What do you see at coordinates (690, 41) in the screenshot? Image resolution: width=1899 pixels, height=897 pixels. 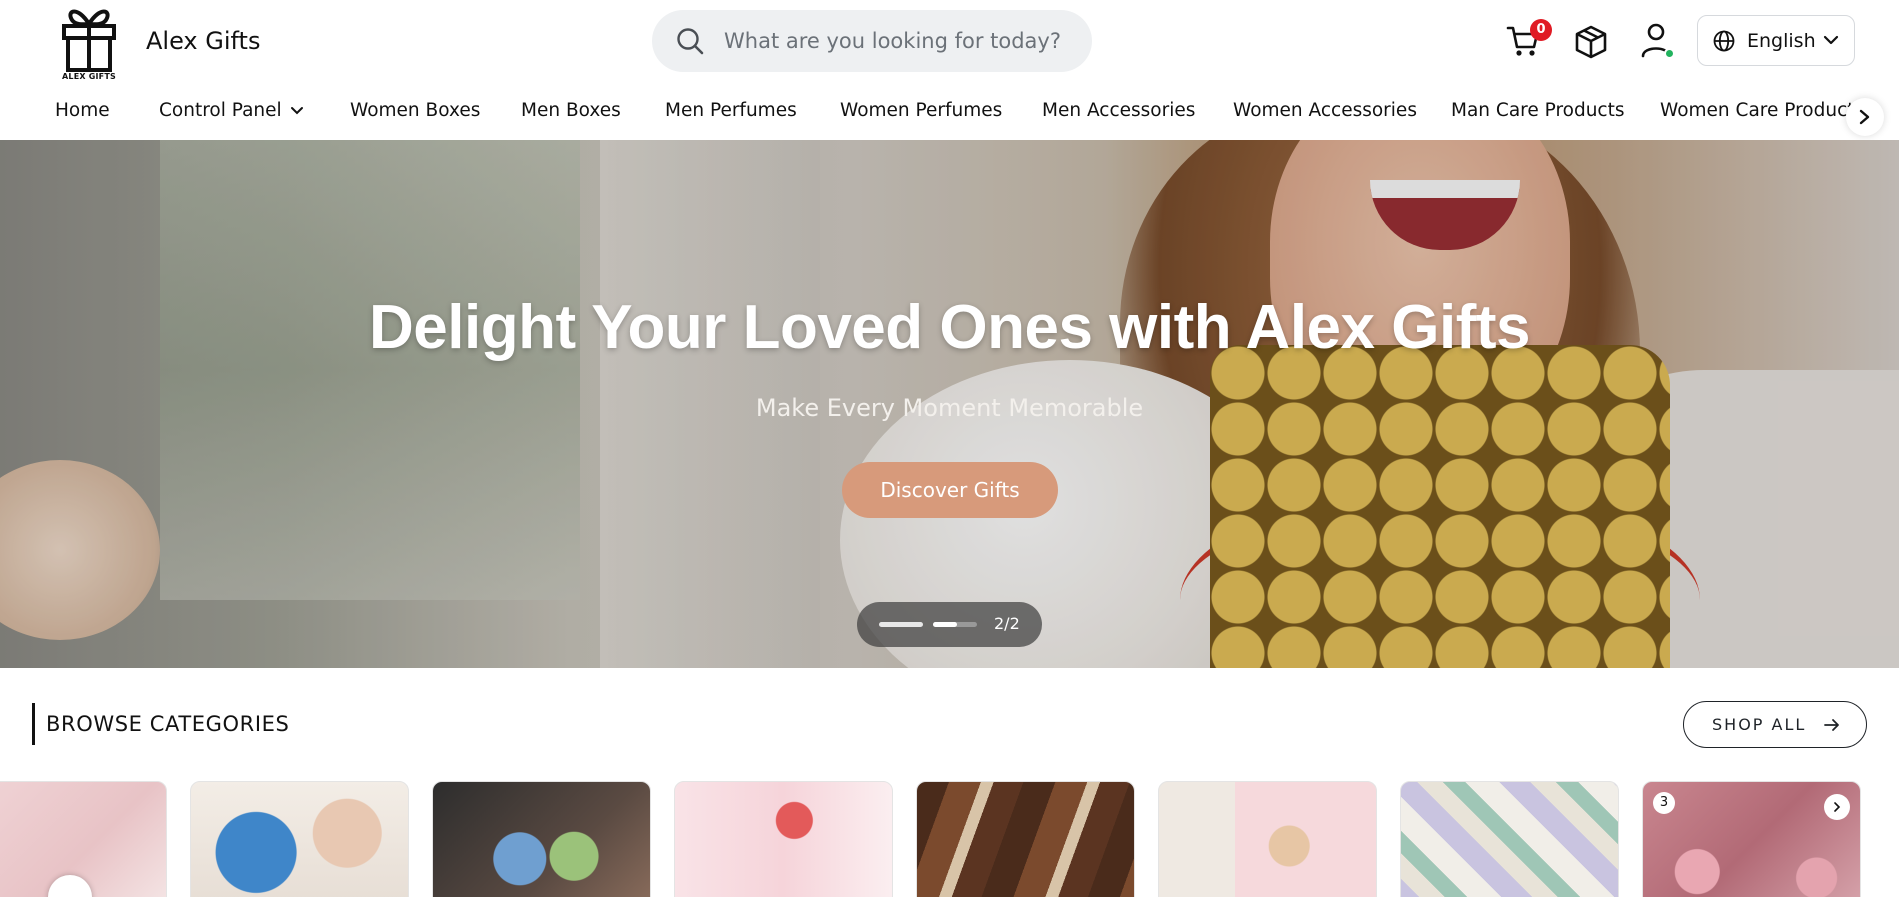 I see `search-icon` at bounding box center [690, 41].